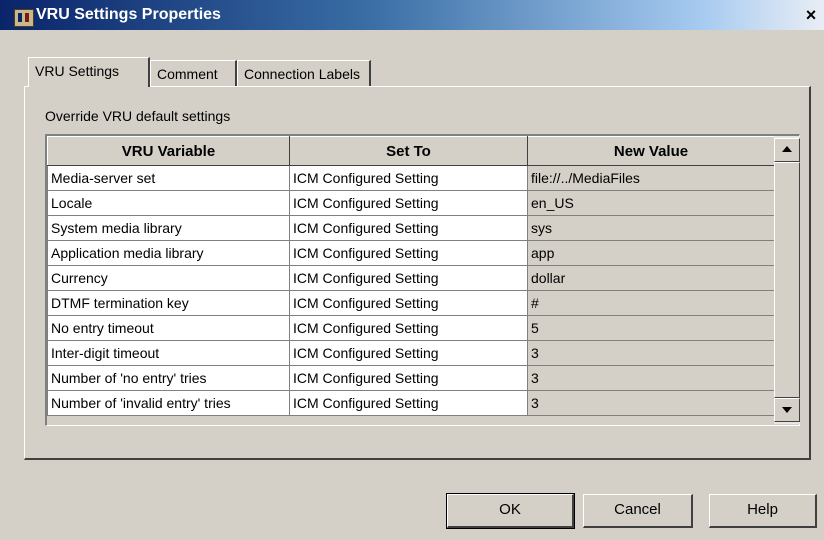  What do you see at coordinates (24, 18) in the screenshot?
I see `vru-app-icon` at bounding box center [24, 18].